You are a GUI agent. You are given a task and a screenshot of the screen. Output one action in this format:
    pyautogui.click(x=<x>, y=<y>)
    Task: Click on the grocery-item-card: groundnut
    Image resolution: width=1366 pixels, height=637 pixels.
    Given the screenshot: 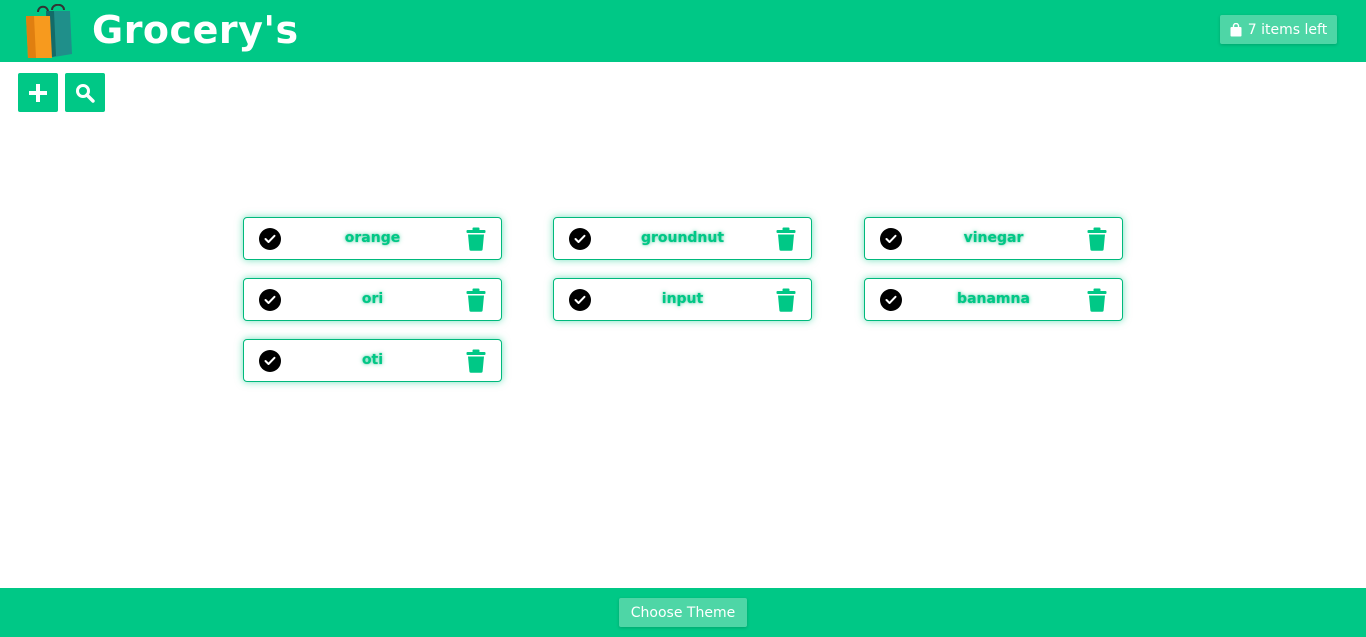 What is the action you would take?
    pyautogui.click(x=682, y=238)
    